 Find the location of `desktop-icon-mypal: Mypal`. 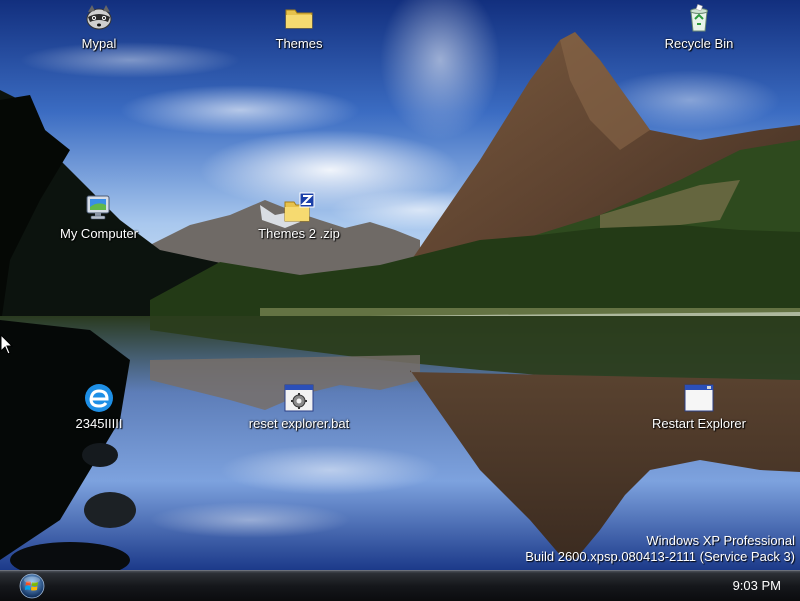

desktop-icon-mypal: Mypal is located at coordinates (99, 27).